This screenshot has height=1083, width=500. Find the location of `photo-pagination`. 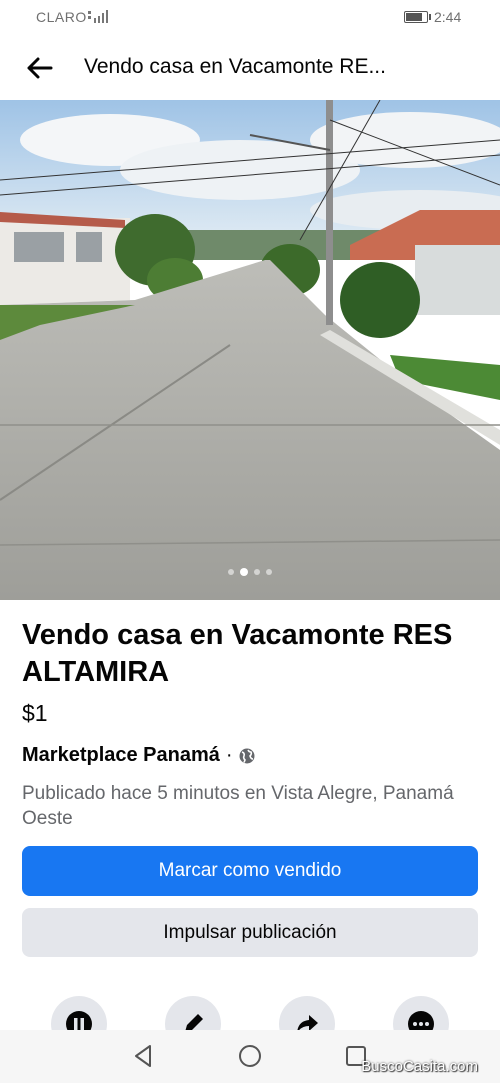

photo-pagination is located at coordinates (250, 572).